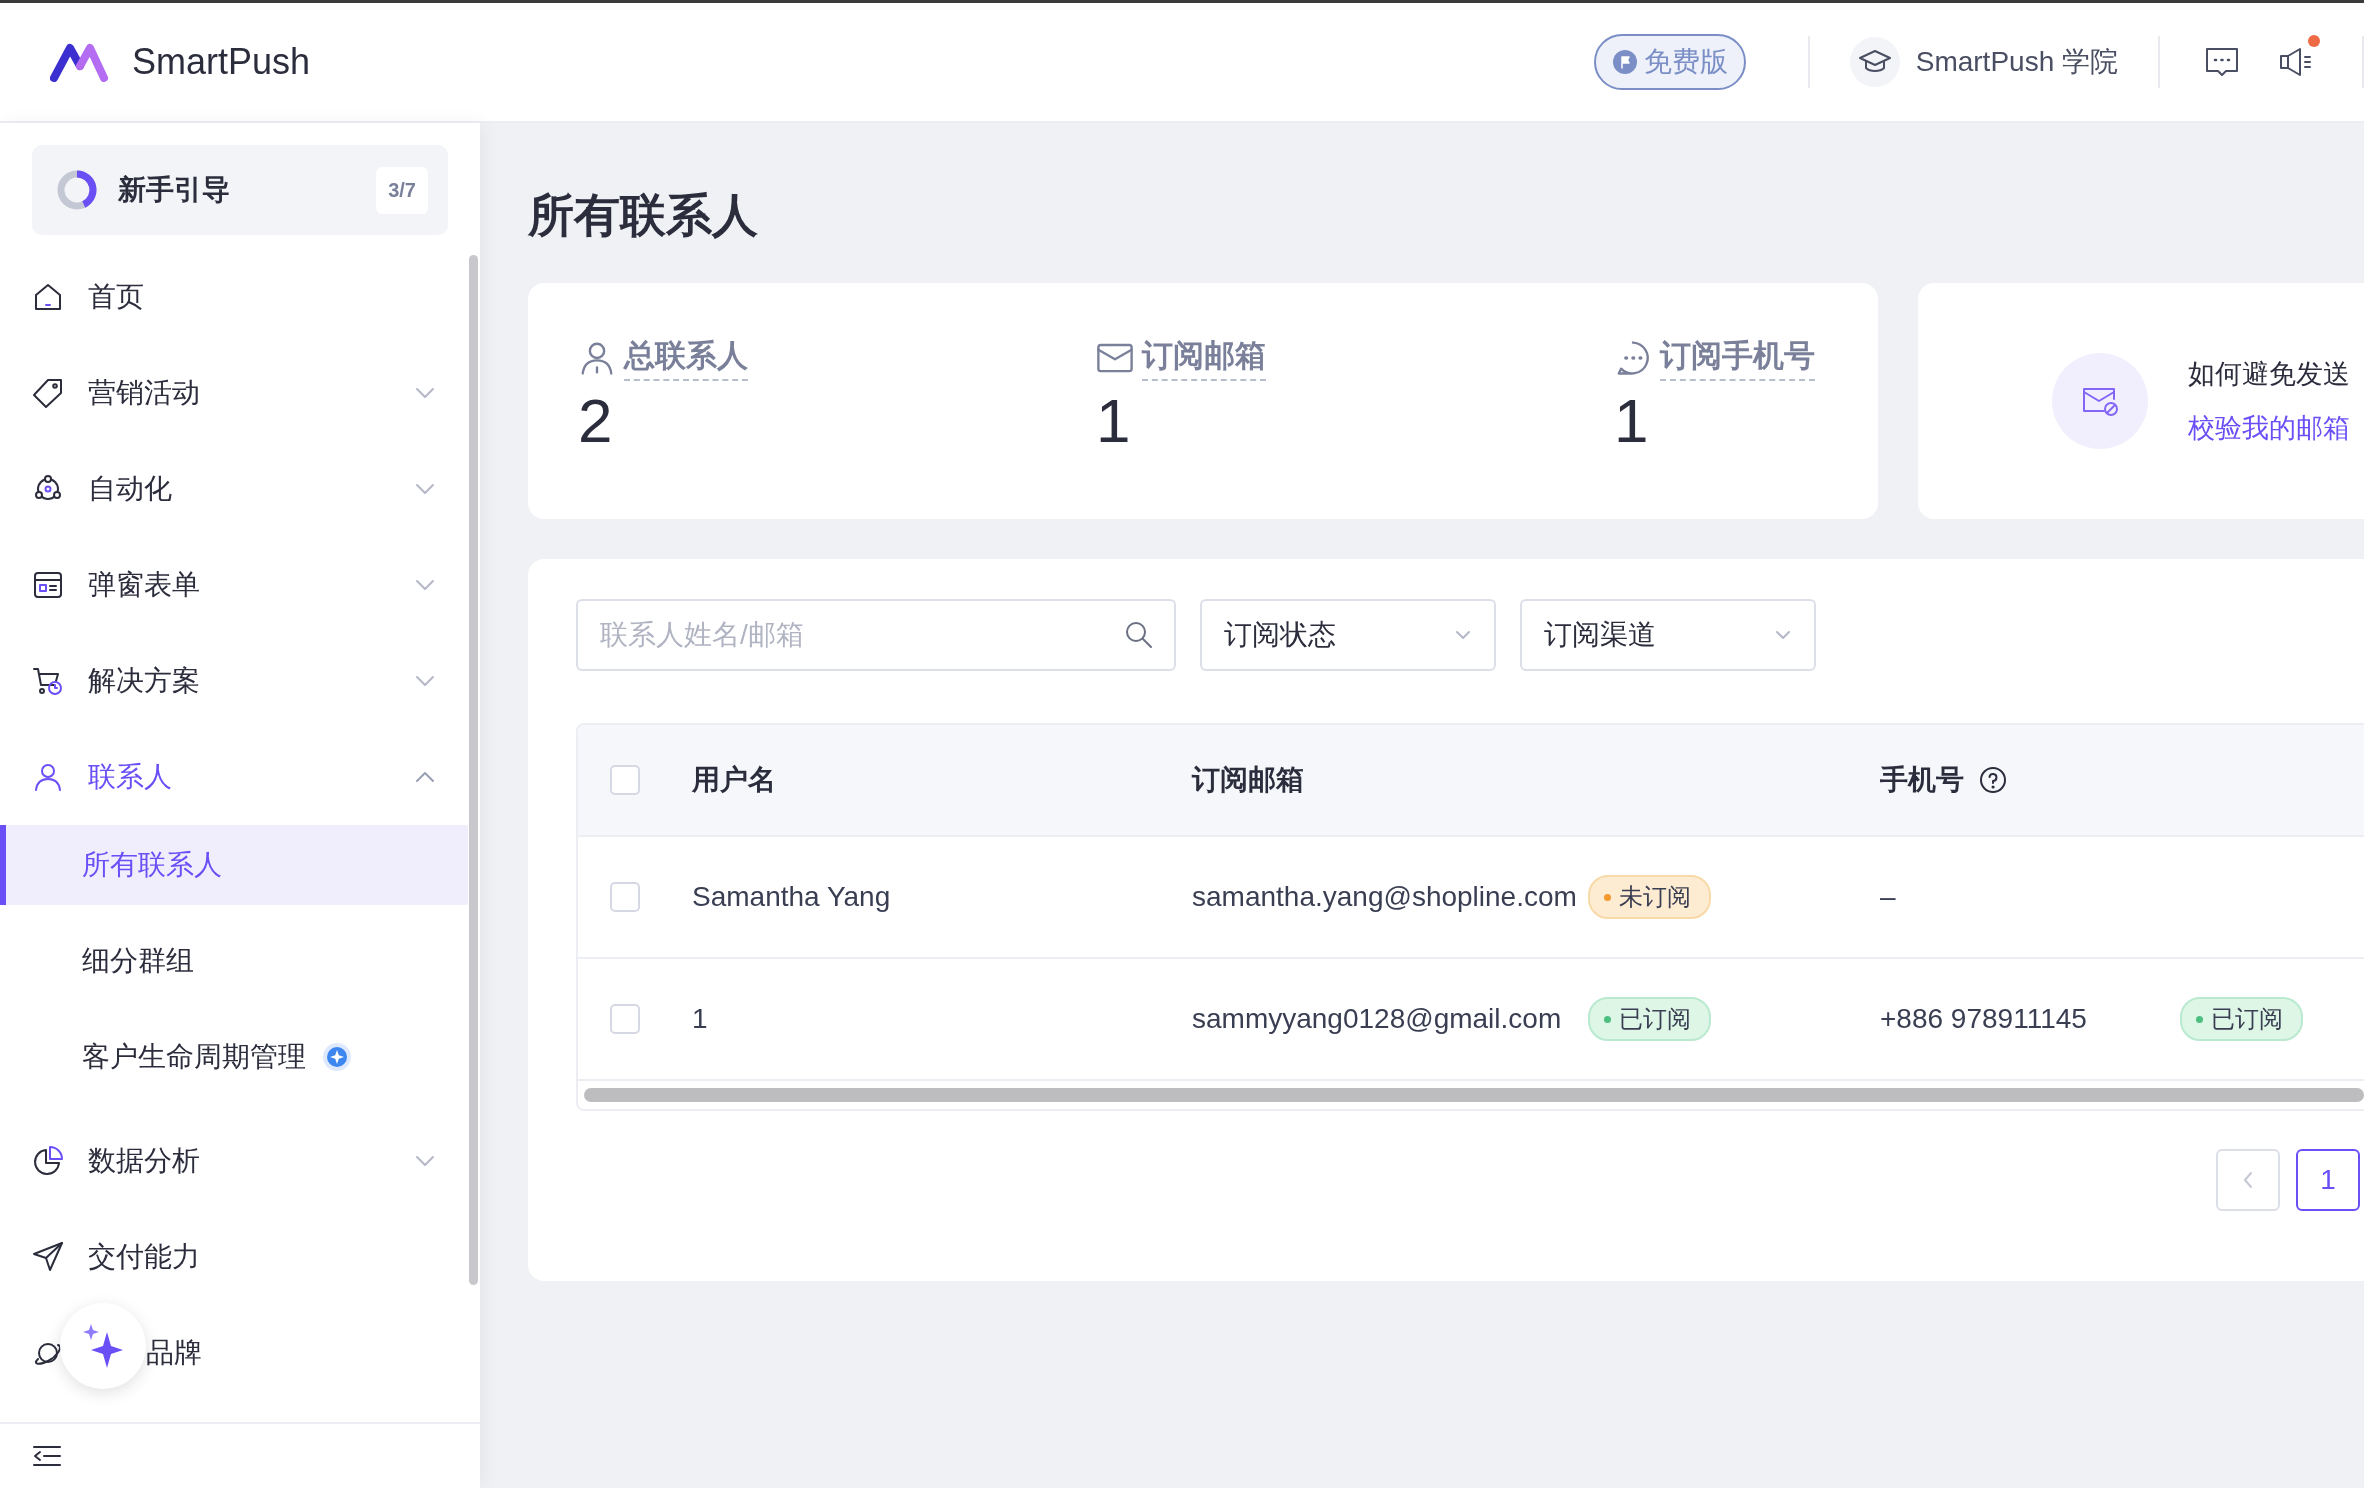  What do you see at coordinates (1385, 897) in the screenshot?
I see `table-cell-text: samantha.yang@shopline.com` at bounding box center [1385, 897].